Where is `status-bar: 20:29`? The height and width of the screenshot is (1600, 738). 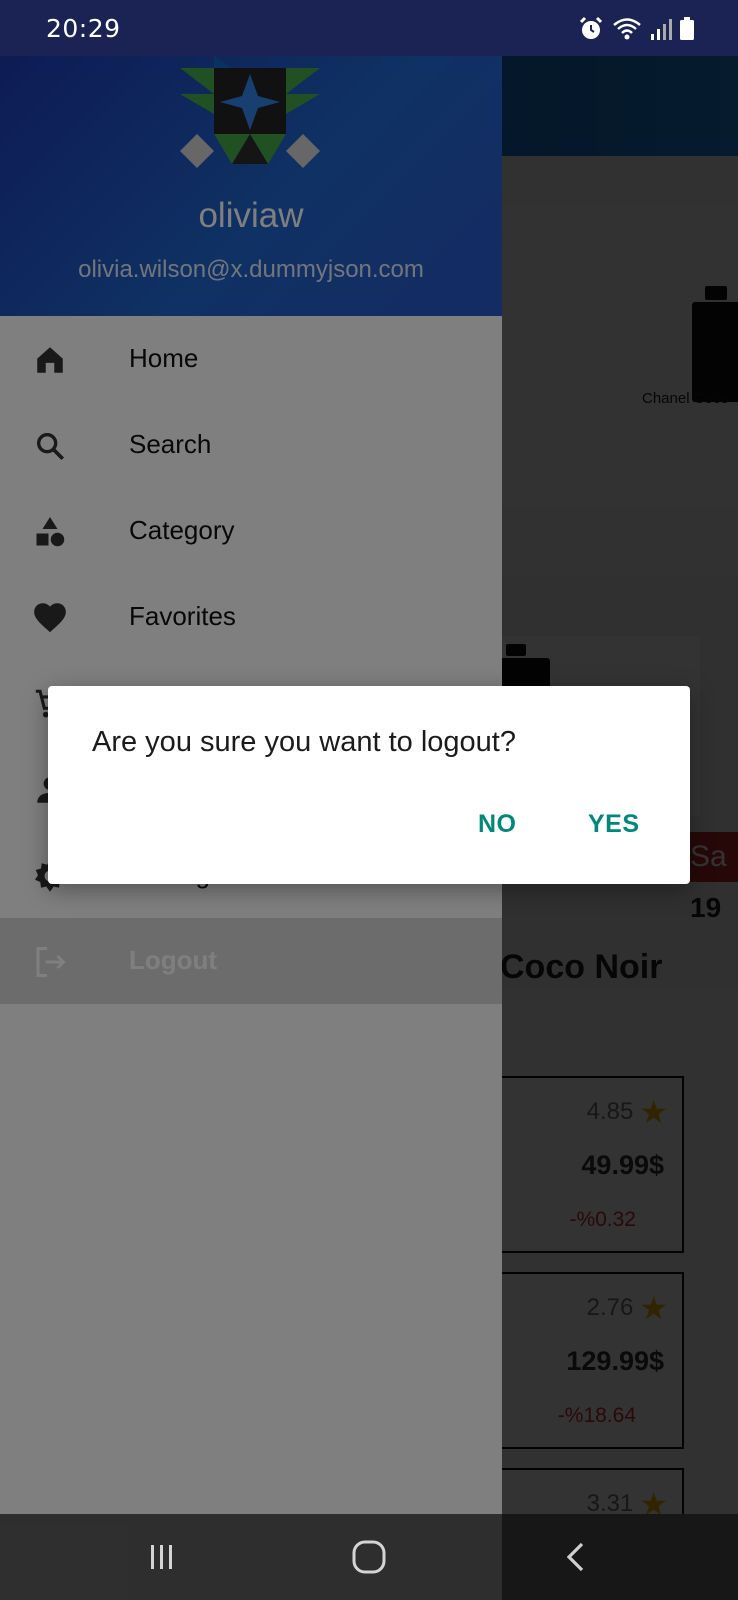
status-bar: 20:29 is located at coordinates (369, 28).